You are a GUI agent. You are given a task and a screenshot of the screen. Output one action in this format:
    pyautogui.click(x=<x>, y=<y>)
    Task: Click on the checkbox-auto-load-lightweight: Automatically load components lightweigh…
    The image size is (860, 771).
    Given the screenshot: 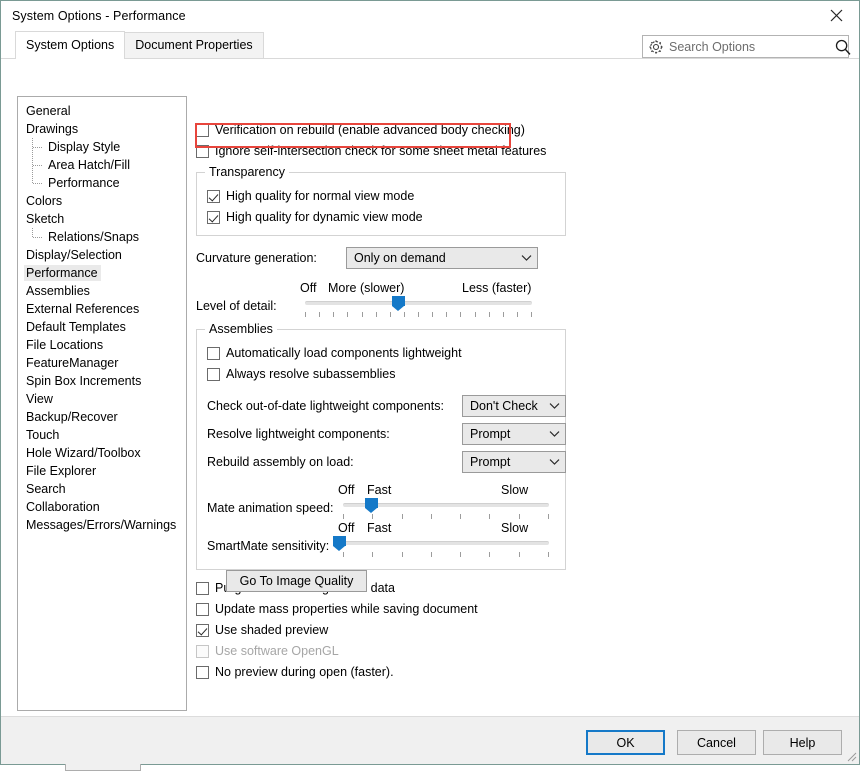 What is the action you would take?
    pyautogui.click(x=381, y=353)
    